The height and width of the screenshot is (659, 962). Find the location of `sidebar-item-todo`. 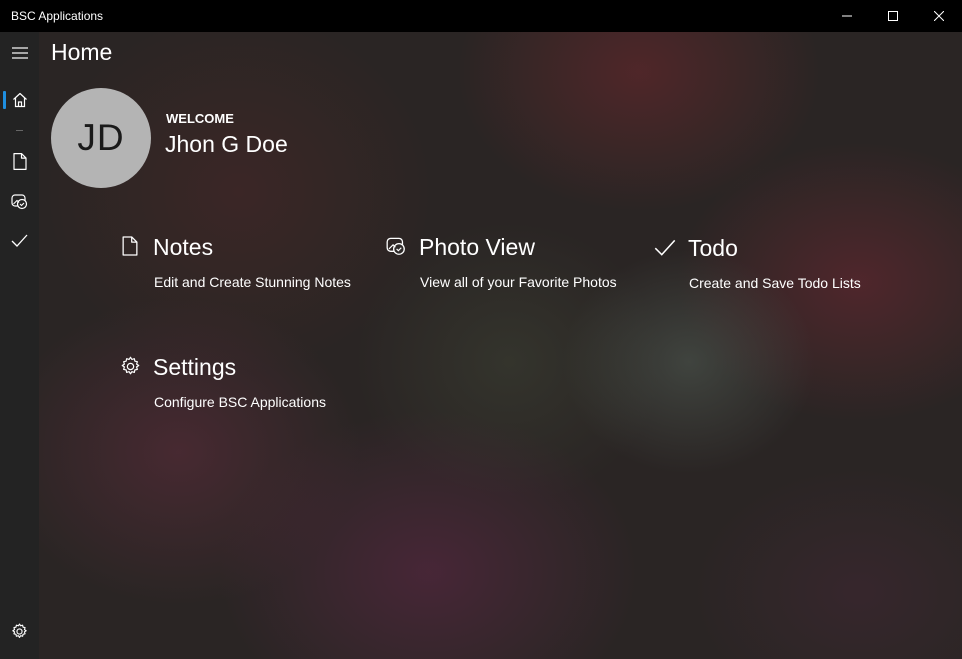

sidebar-item-todo is located at coordinates (19, 240).